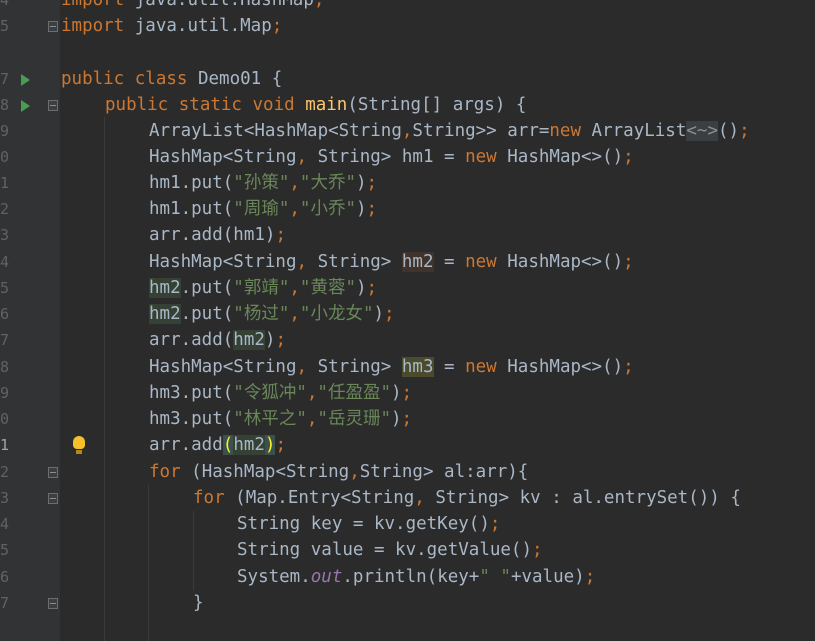 This screenshot has width=815, height=641. What do you see at coordinates (588, 498) in the screenshot?
I see `identifier: String> kv : al.entrySet()) {` at bounding box center [588, 498].